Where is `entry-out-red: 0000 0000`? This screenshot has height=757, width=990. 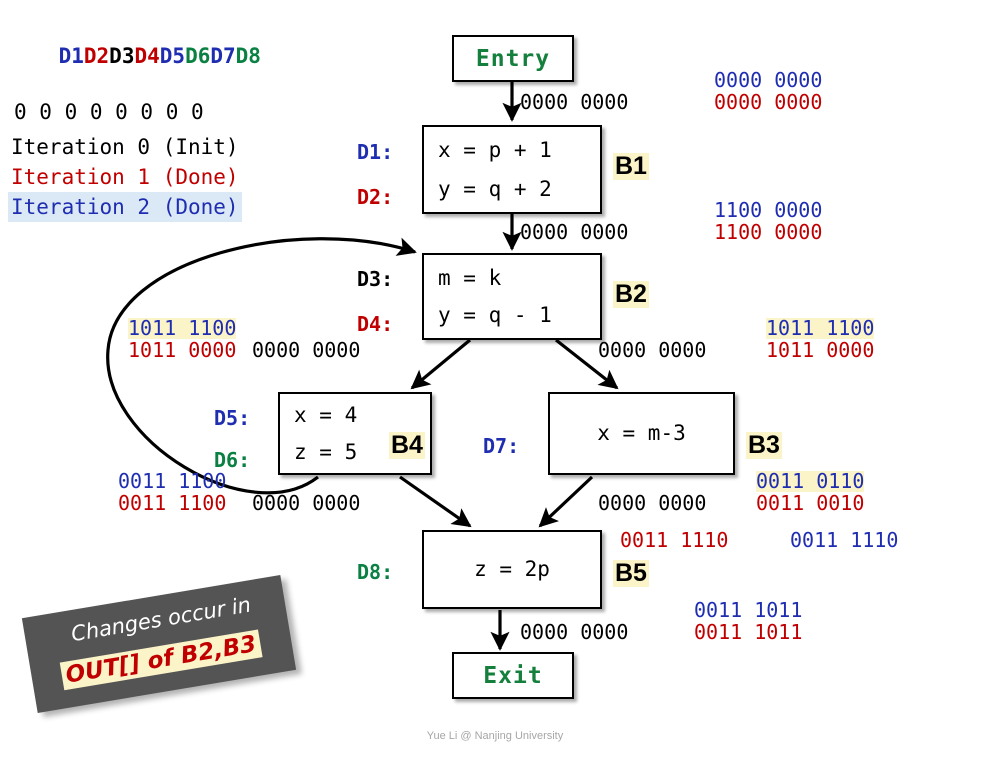
entry-out-red: 0000 0000 is located at coordinates (768, 102).